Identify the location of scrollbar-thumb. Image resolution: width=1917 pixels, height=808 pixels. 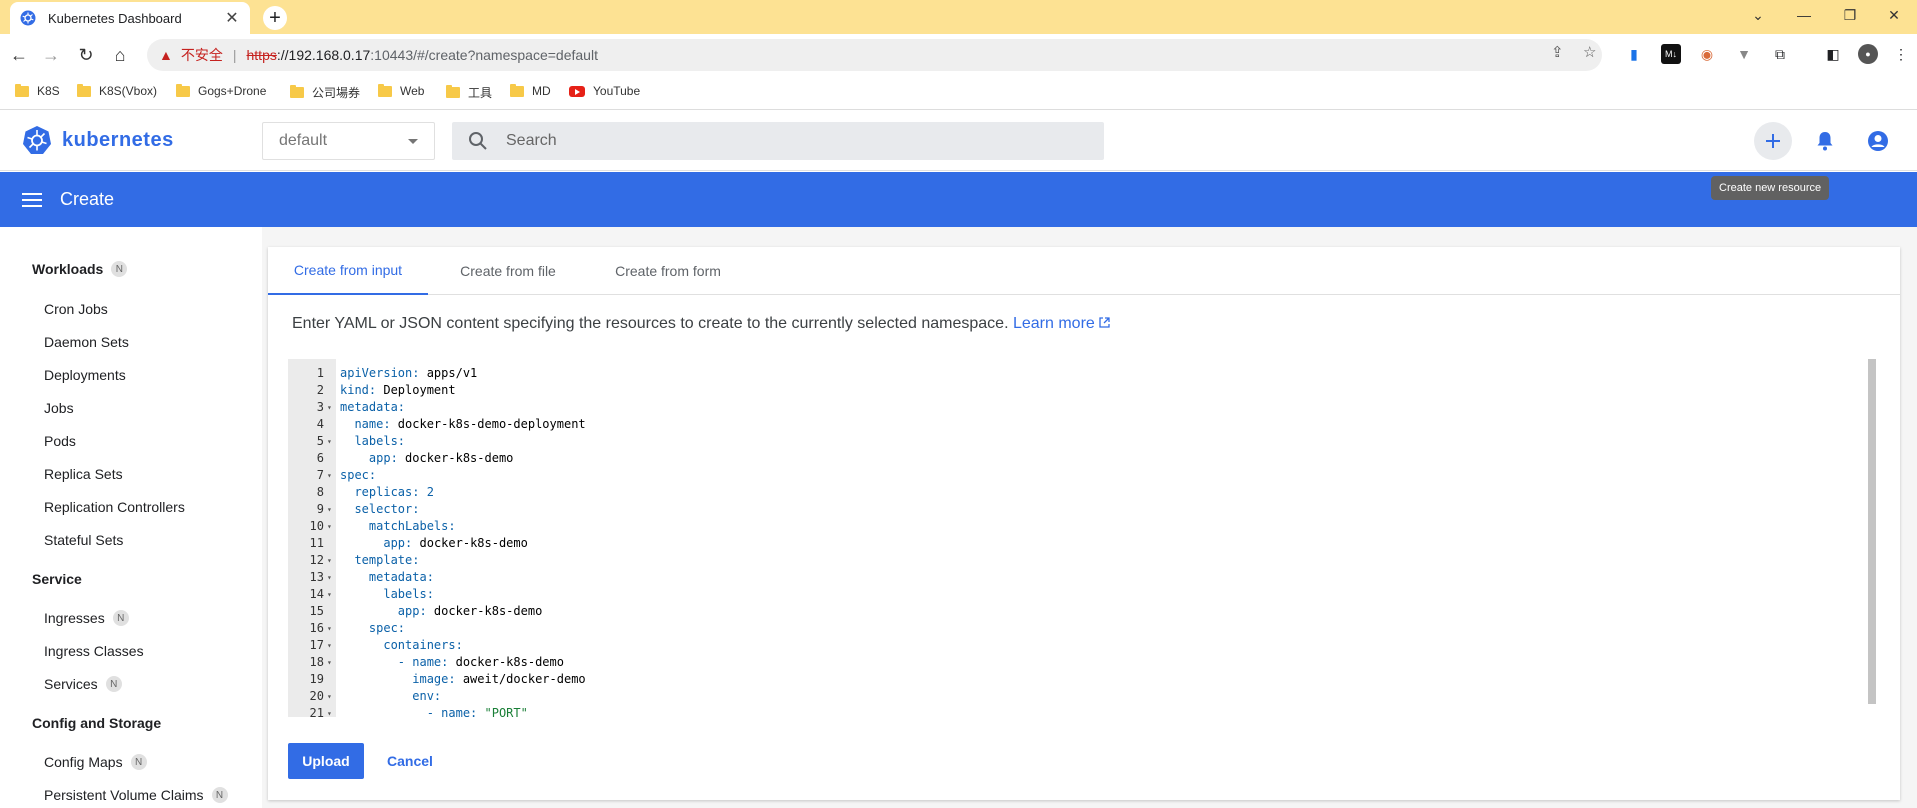
(1872, 531).